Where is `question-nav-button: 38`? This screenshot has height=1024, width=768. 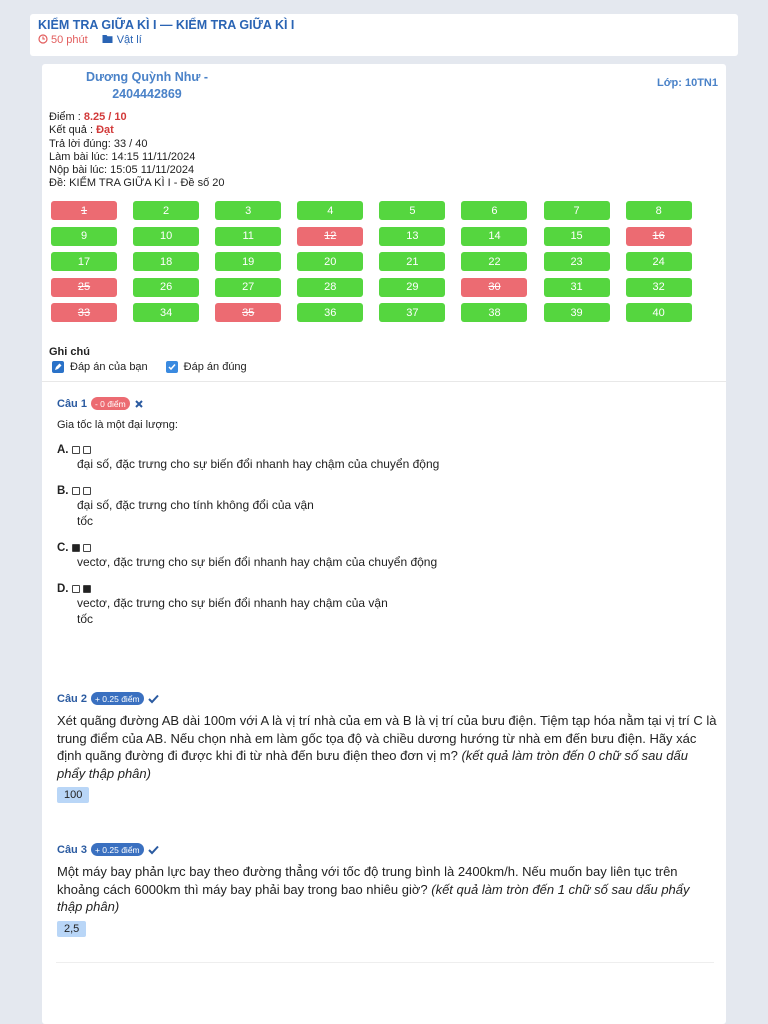 question-nav-button: 38 is located at coordinates (494, 312).